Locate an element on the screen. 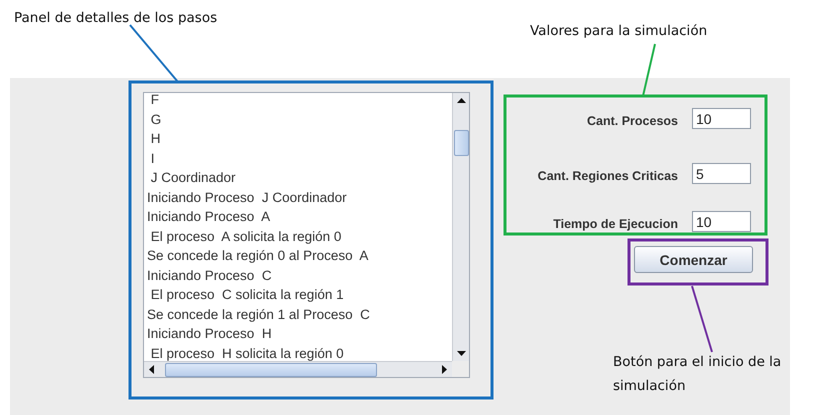 Image resolution: width=815 pixels, height=415 pixels. log-line: Iniciando Proceso C is located at coordinates (209, 275).